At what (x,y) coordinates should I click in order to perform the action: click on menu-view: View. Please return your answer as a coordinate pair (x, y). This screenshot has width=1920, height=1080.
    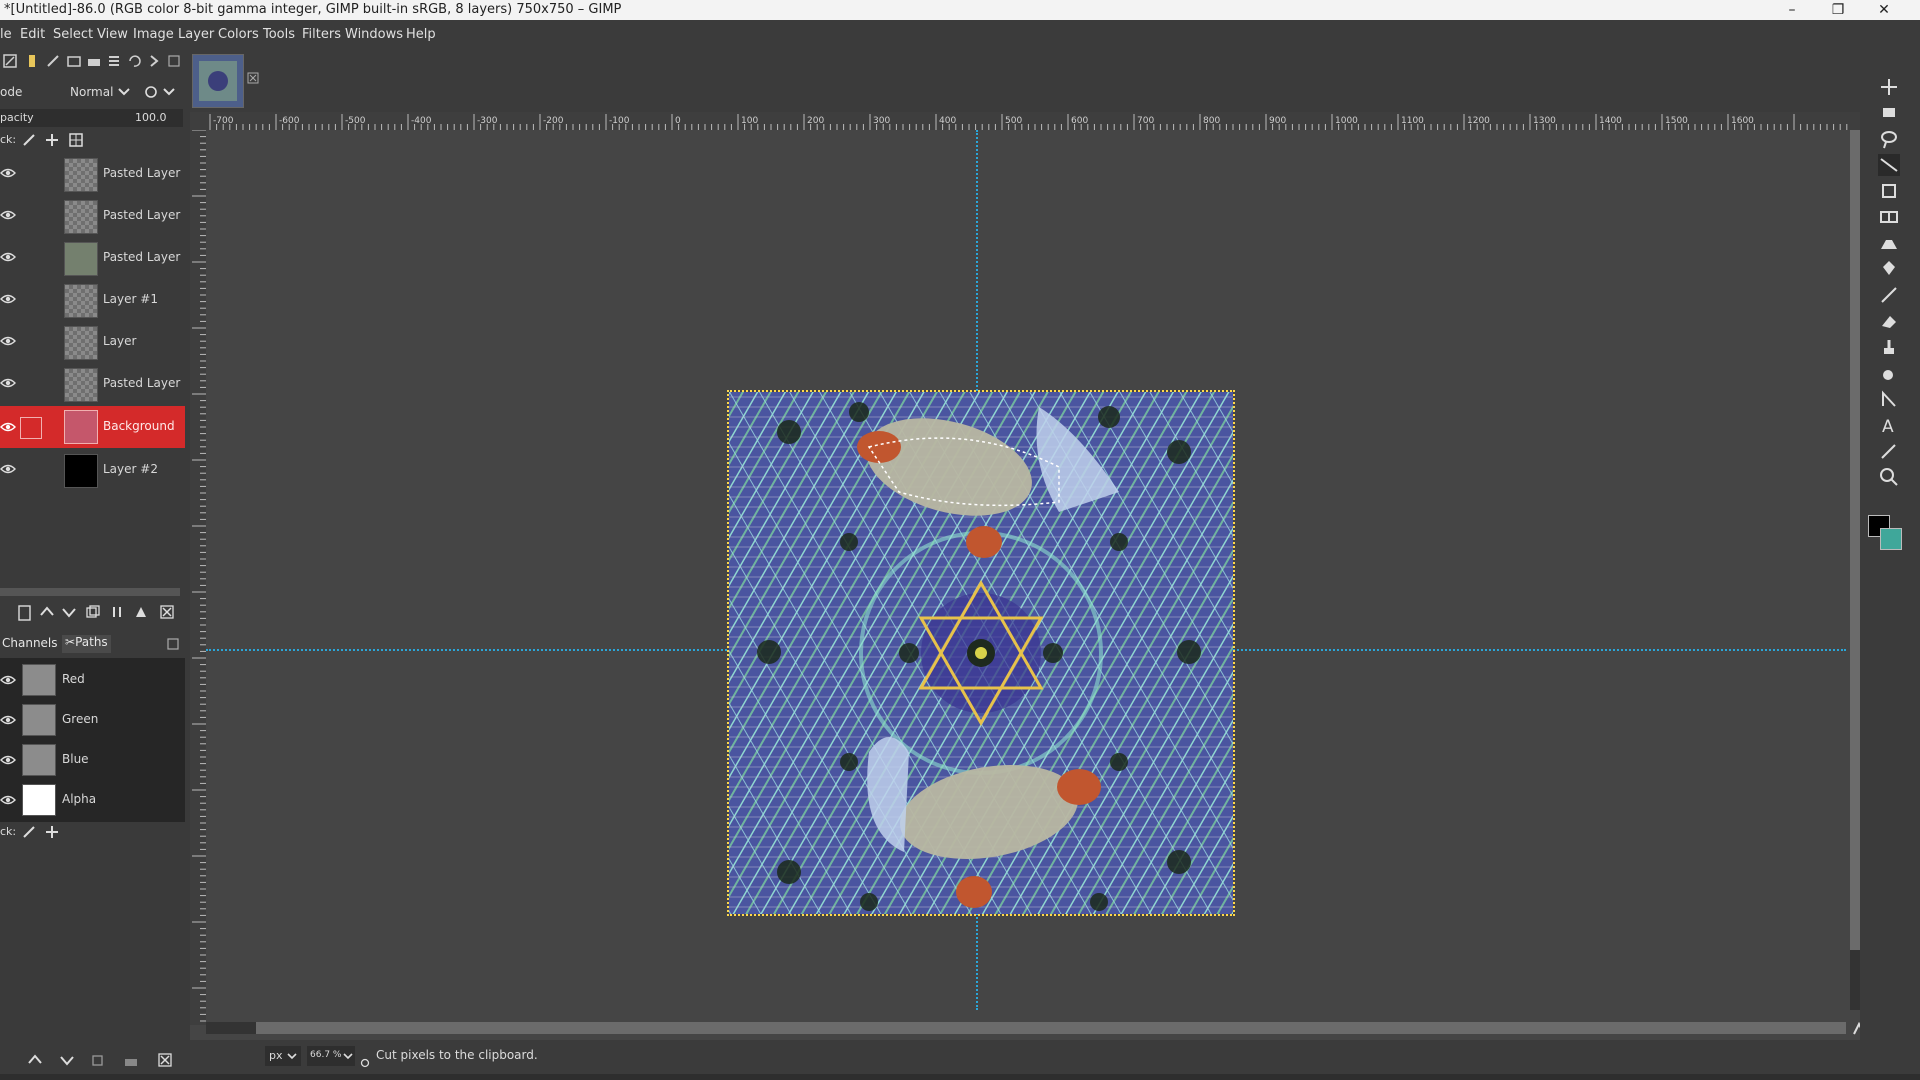
    Looking at the image, I should click on (112, 34).